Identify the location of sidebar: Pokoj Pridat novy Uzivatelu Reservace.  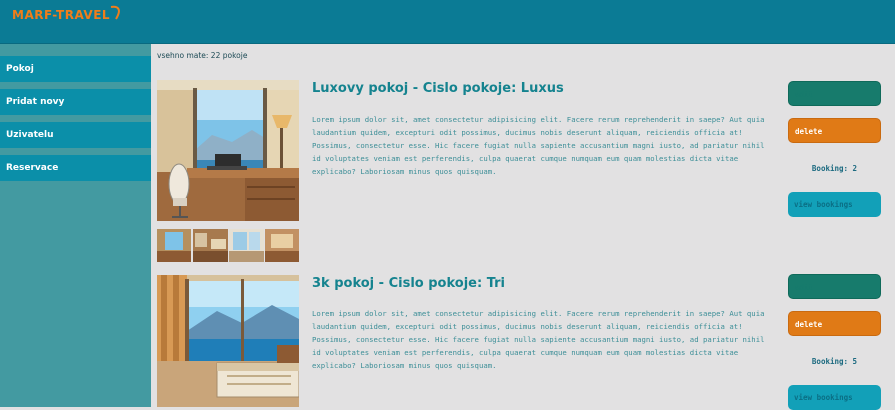
(75, 225).